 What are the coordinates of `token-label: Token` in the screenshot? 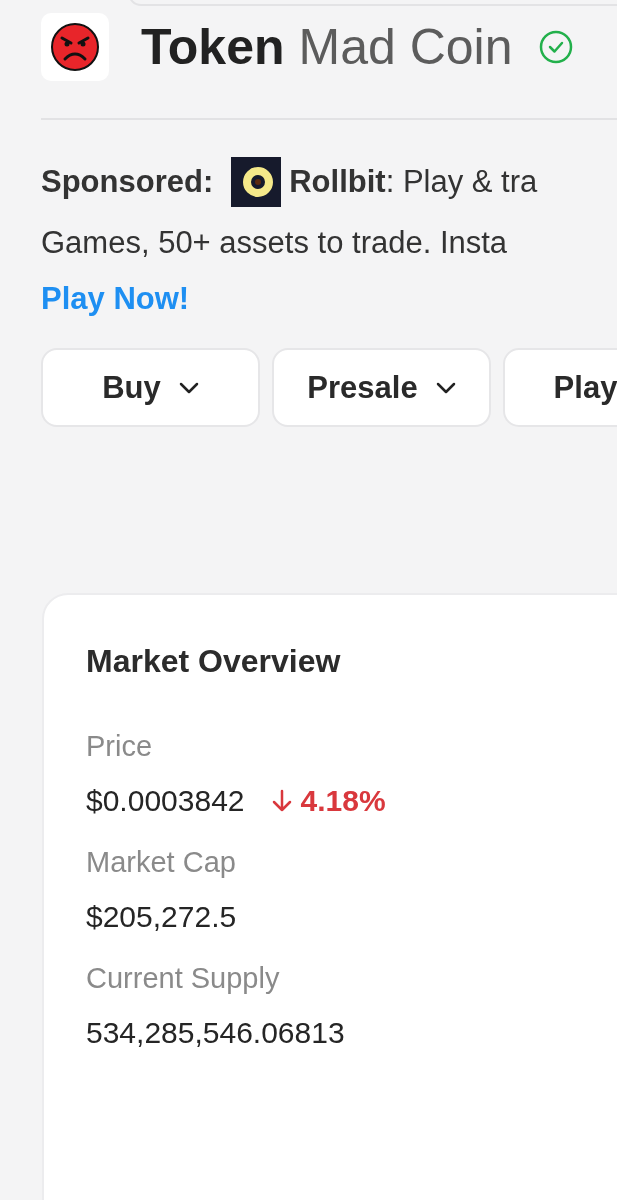 It's located at (213, 47).